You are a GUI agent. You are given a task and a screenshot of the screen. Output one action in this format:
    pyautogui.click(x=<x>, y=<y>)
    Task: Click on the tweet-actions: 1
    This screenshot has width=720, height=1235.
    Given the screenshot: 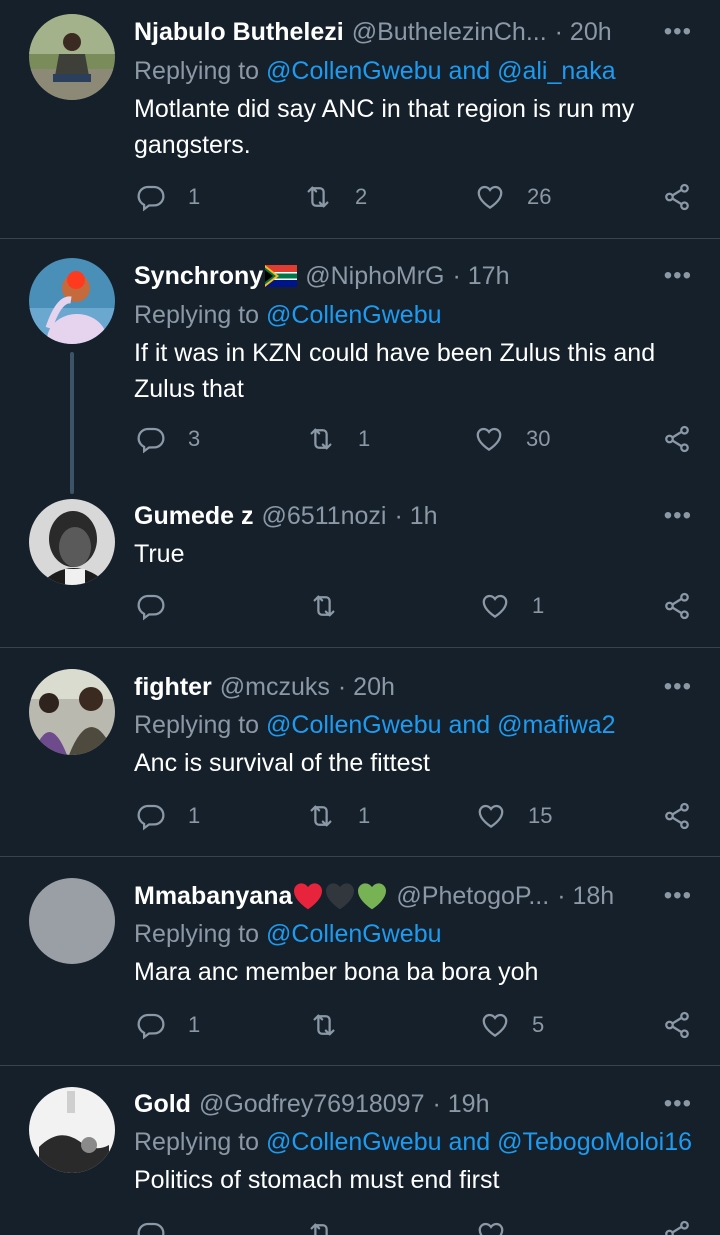 What is the action you would take?
    pyautogui.click(x=360, y=611)
    